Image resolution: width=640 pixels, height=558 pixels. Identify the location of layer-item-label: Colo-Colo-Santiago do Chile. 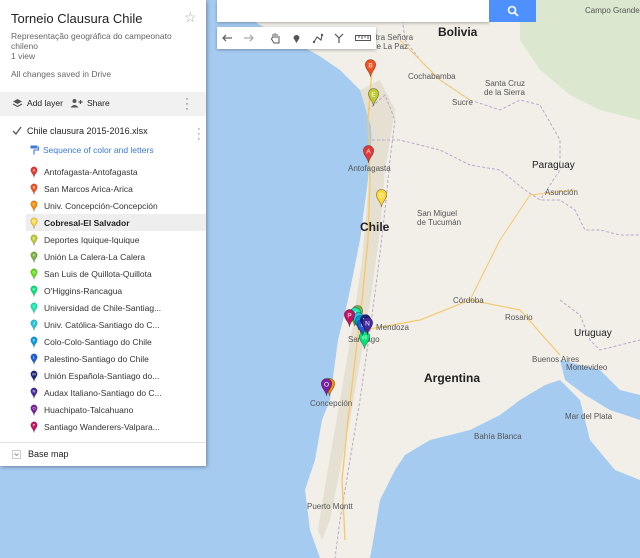
(98, 341).